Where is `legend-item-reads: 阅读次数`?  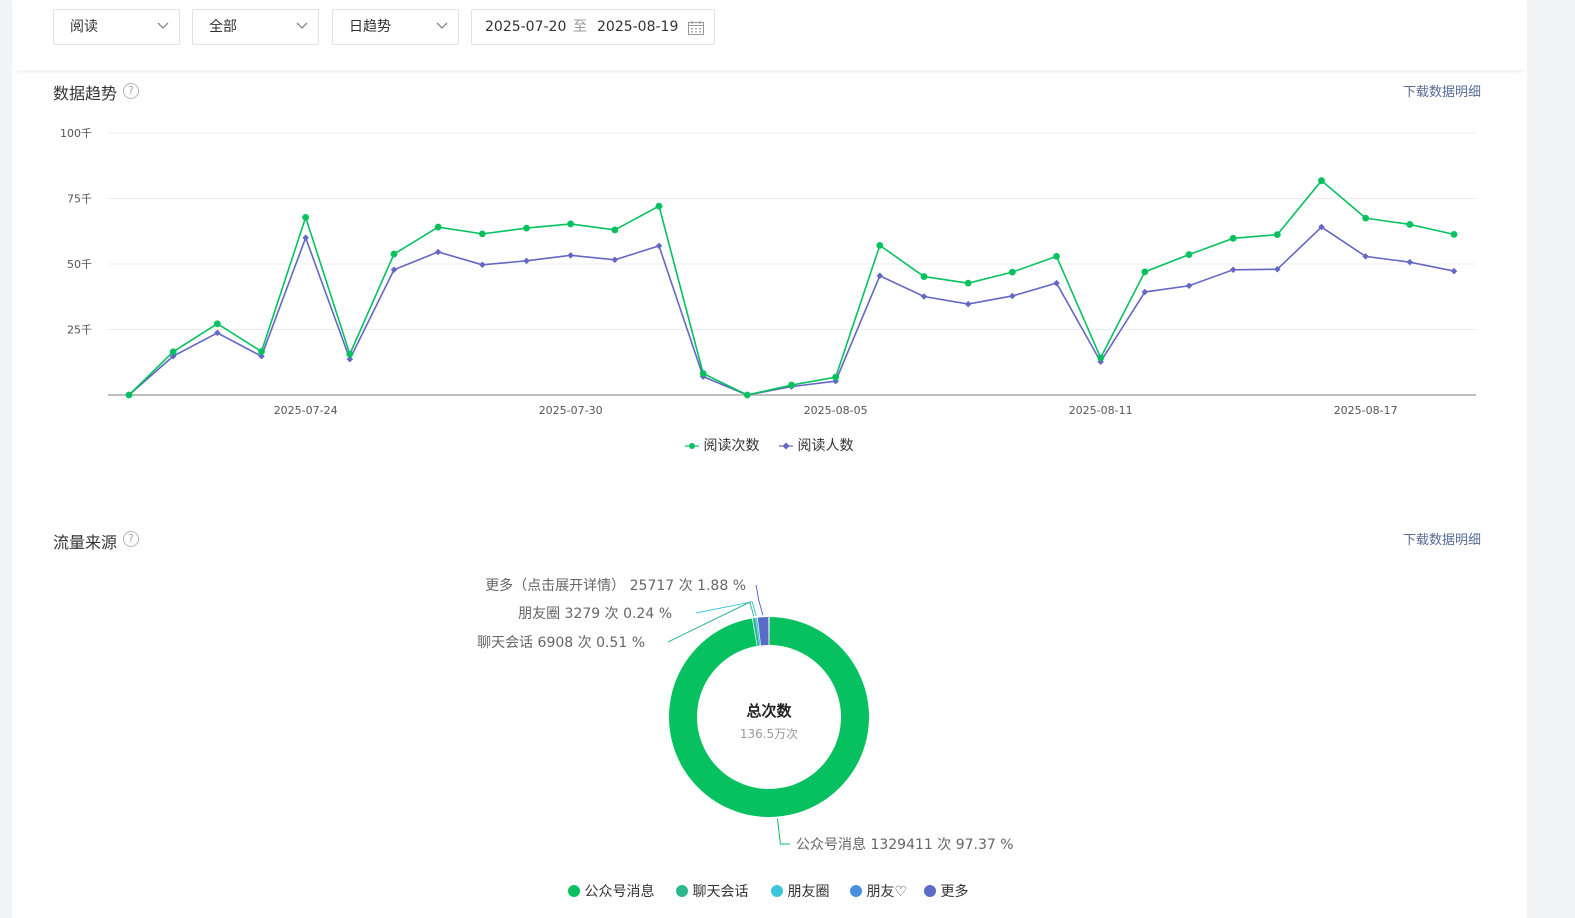
legend-item-reads: 阅读次数 is located at coordinates (722, 445).